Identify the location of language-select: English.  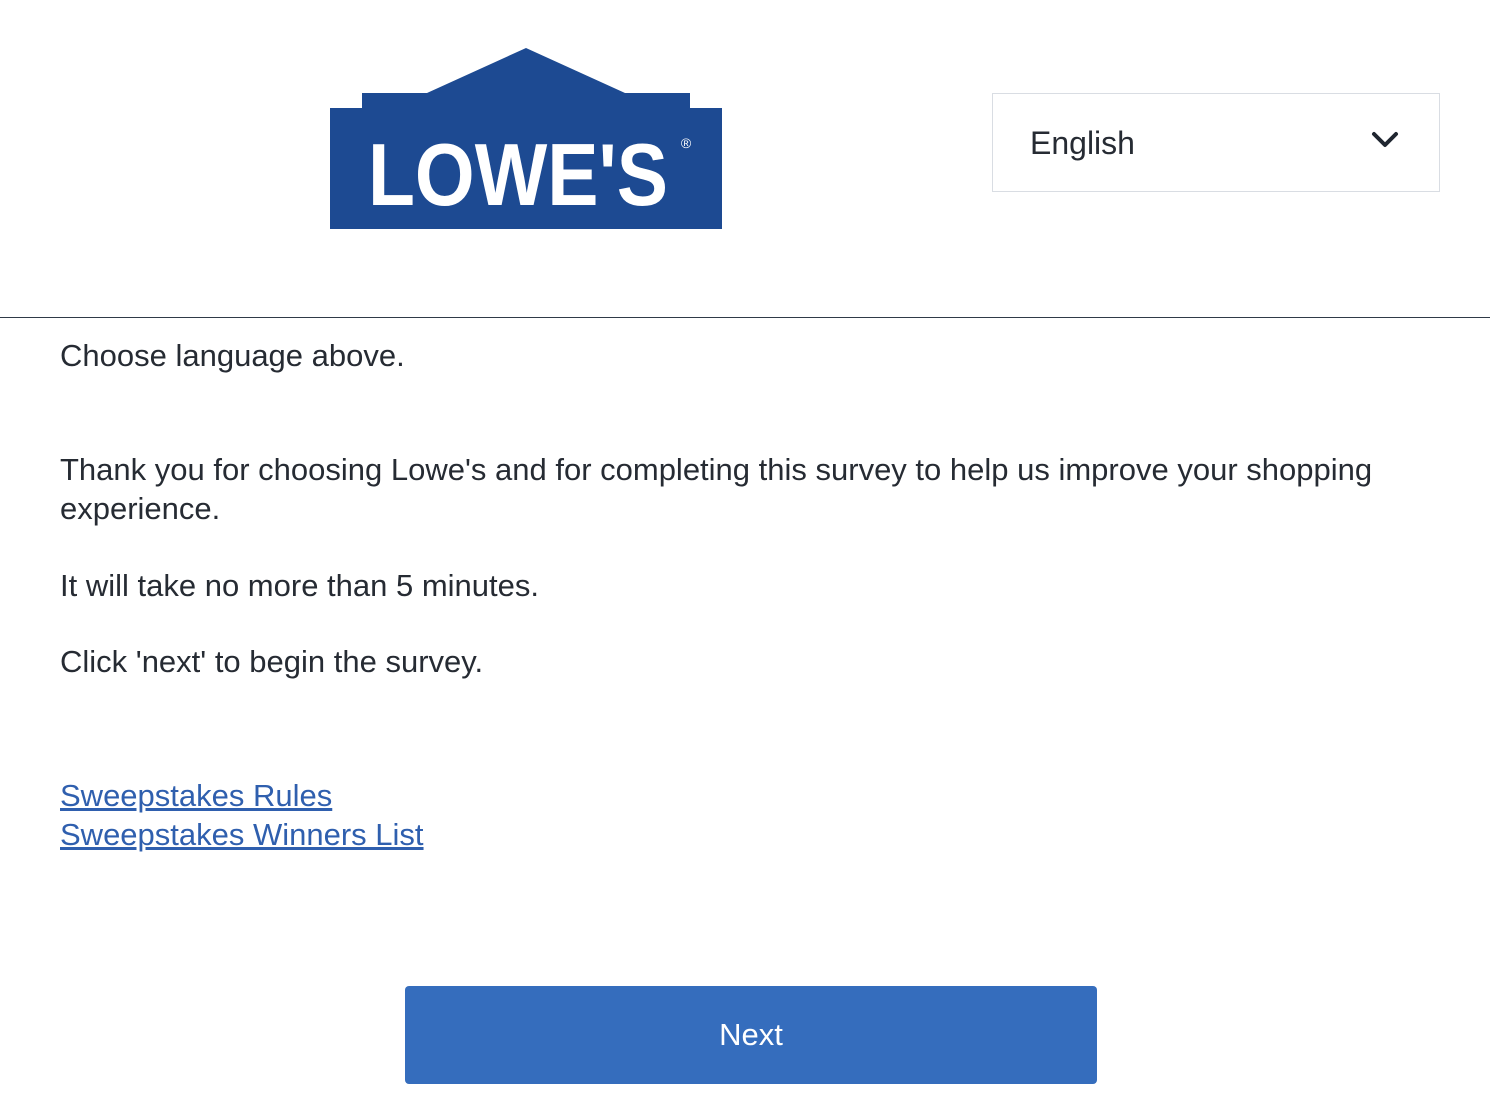
(1216, 142).